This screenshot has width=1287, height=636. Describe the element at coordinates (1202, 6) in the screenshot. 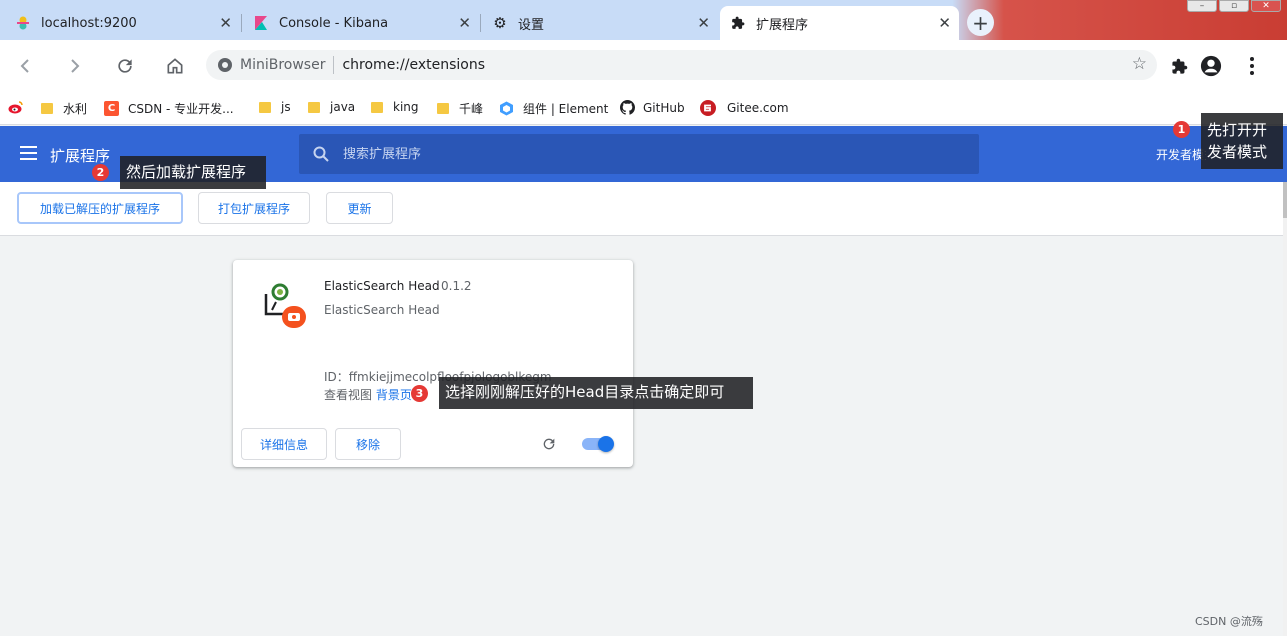

I see `minimize-button: –` at that location.